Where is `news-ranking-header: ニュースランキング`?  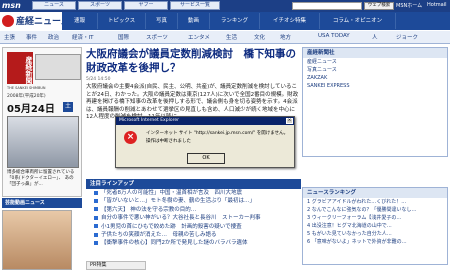
news-ranking-header: ニュースランキング is located at coordinates (375, 193).